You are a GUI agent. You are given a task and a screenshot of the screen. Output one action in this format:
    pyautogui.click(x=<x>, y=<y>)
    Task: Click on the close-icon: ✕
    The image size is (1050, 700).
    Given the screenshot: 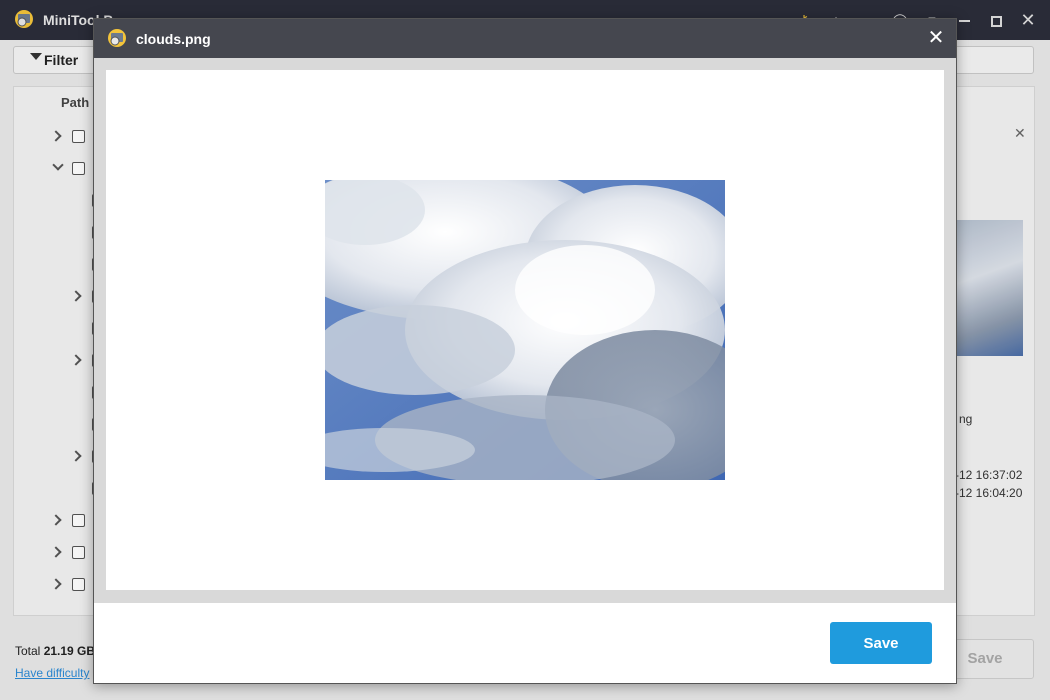 What is the action you would take?
    pyautogui.click(x=936, y=38)
    